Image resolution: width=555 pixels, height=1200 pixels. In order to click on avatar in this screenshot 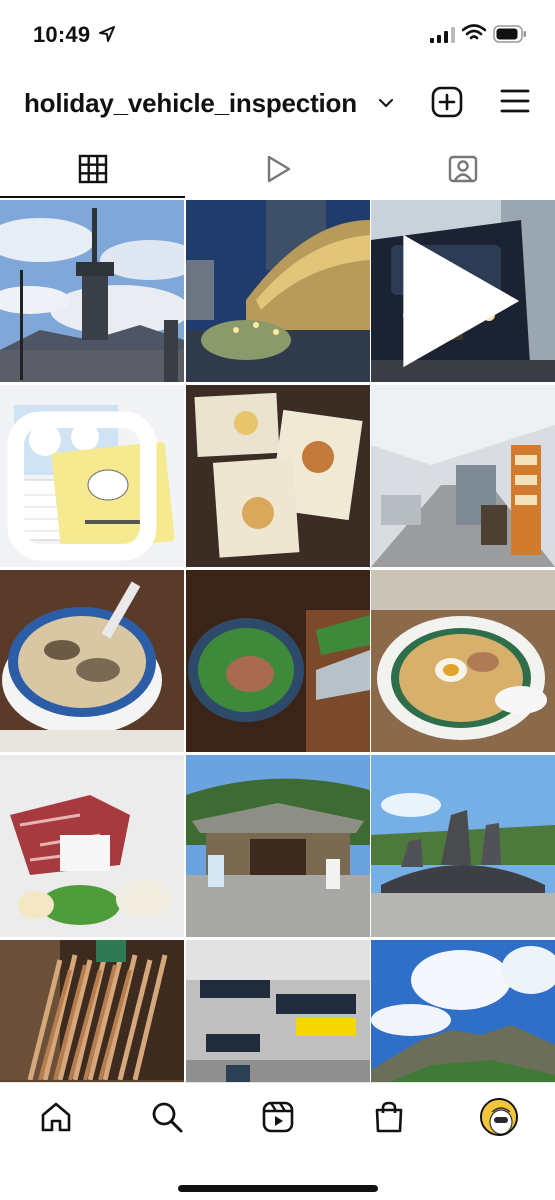, I will do `click(499, 1117)`.